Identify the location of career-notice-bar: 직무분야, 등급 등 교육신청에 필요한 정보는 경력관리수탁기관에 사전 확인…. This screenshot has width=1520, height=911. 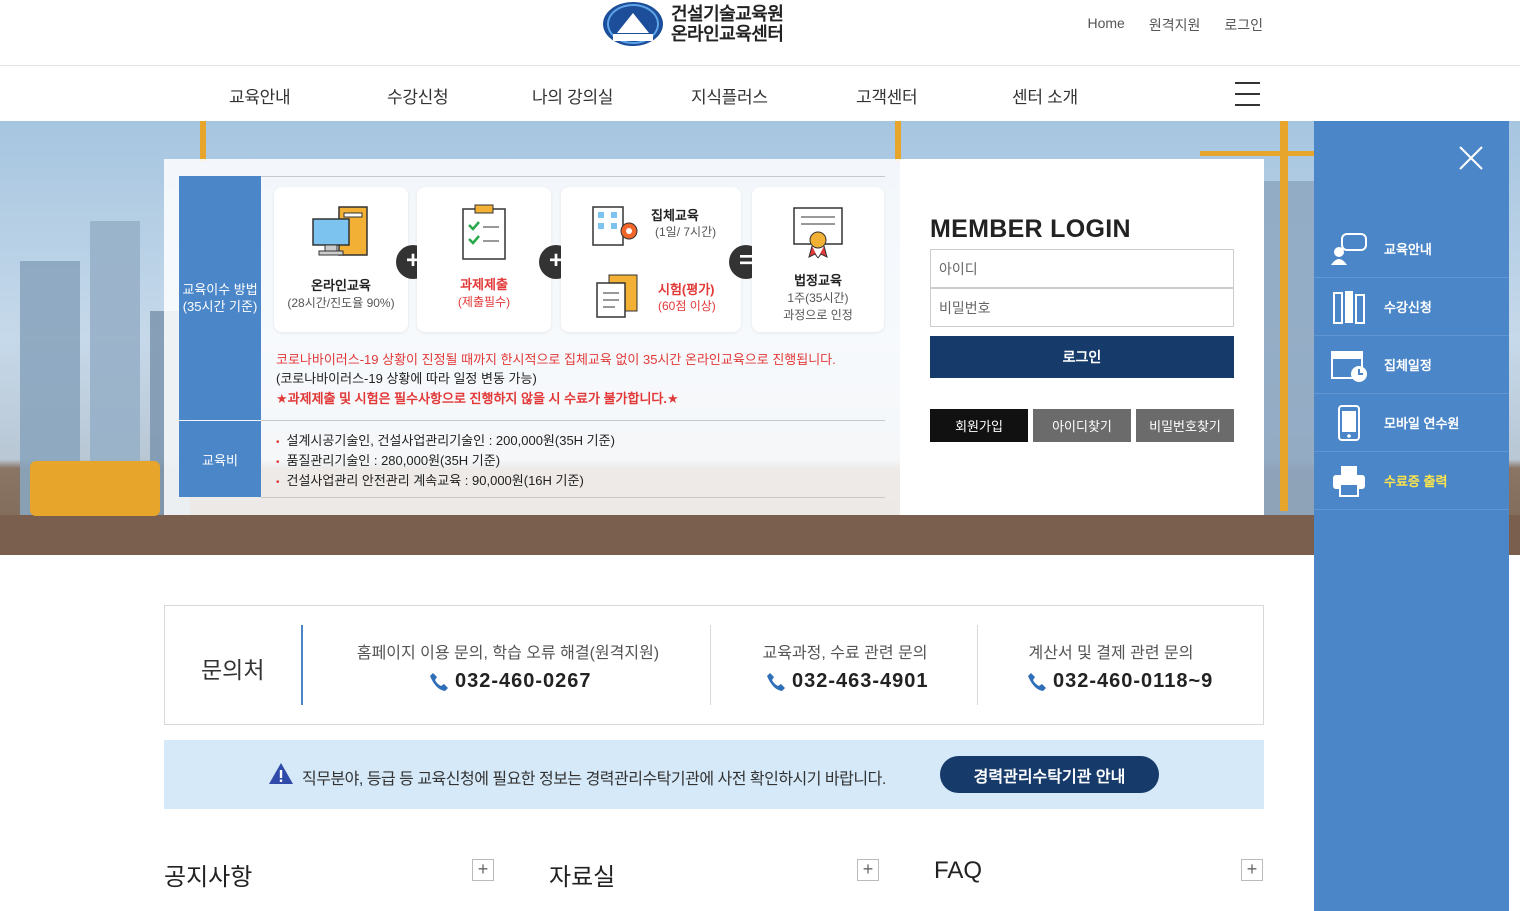
(714, 774).